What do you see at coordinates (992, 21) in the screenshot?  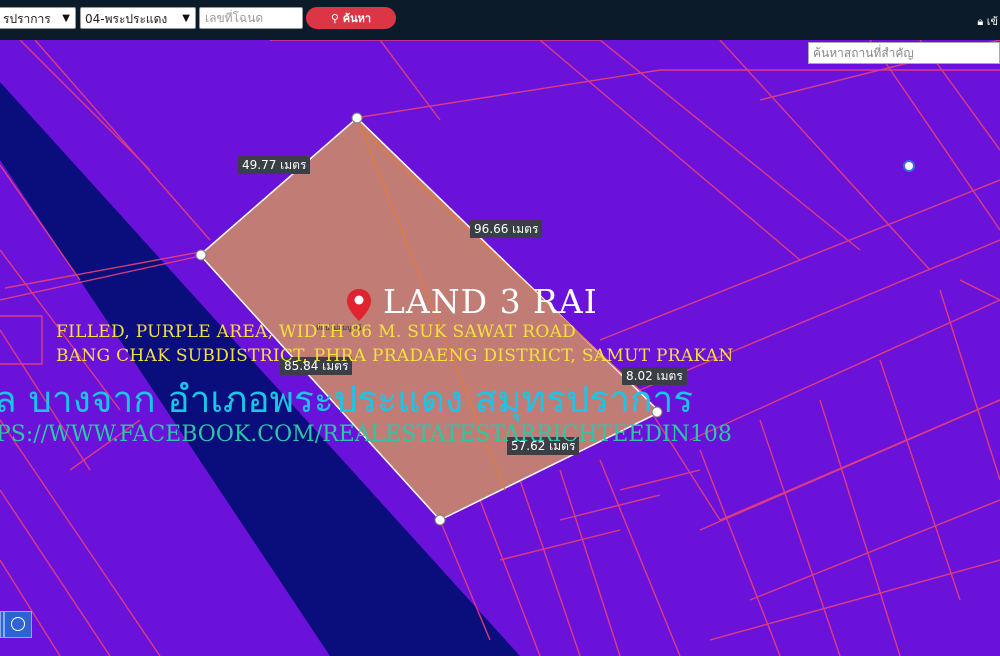 I see `login-label: เข้` at bounding box center [992, 21].